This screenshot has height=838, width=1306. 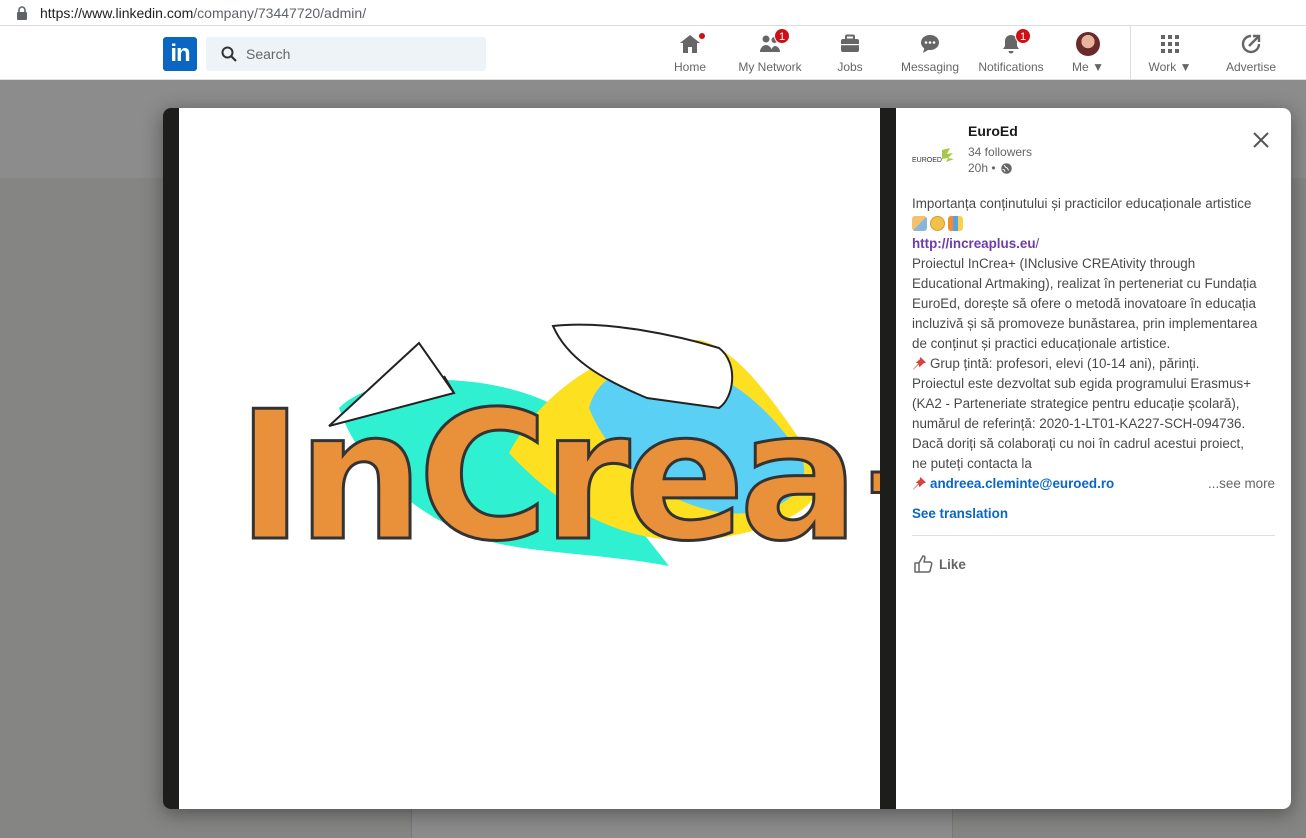 I want to click on nav-home-label: Home, so click(x=689, y=67).